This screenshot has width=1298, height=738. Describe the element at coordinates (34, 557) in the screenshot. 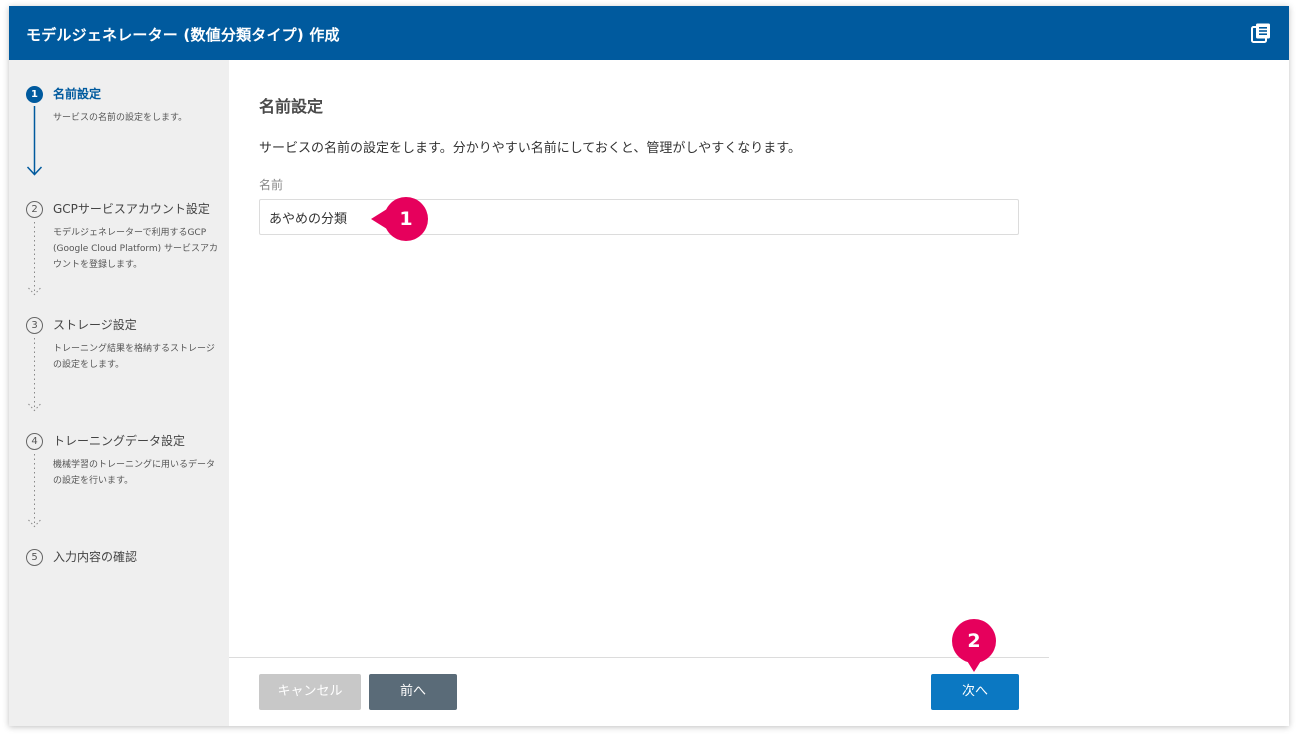

I see `step-number: 5` at that location.